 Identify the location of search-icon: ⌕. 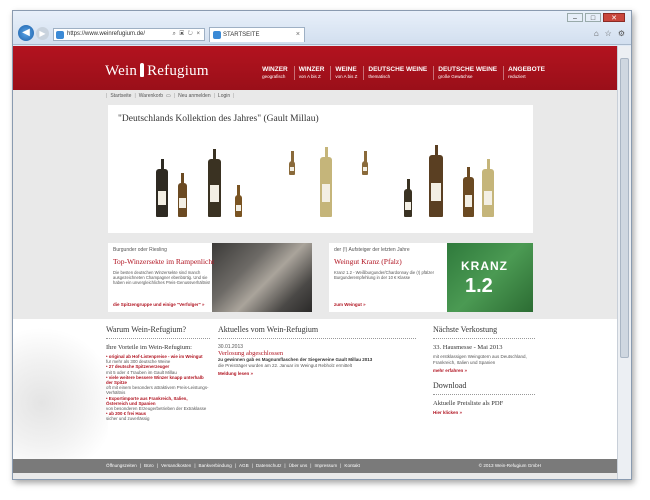
(174, 34).